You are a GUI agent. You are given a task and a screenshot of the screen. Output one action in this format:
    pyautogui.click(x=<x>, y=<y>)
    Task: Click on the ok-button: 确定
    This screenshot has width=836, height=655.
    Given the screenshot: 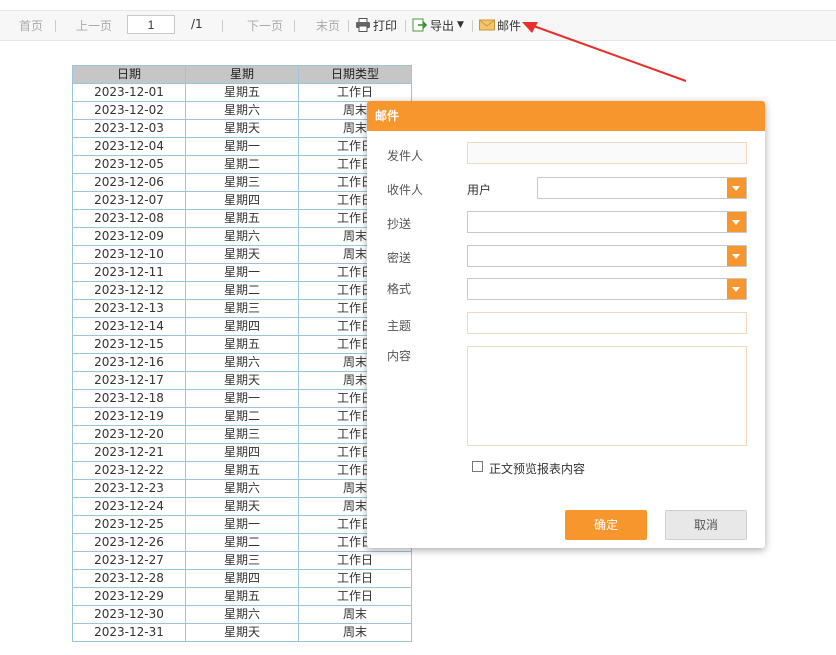 What is the action you would take?
    pyautogui.click(x=606, y=525)
    